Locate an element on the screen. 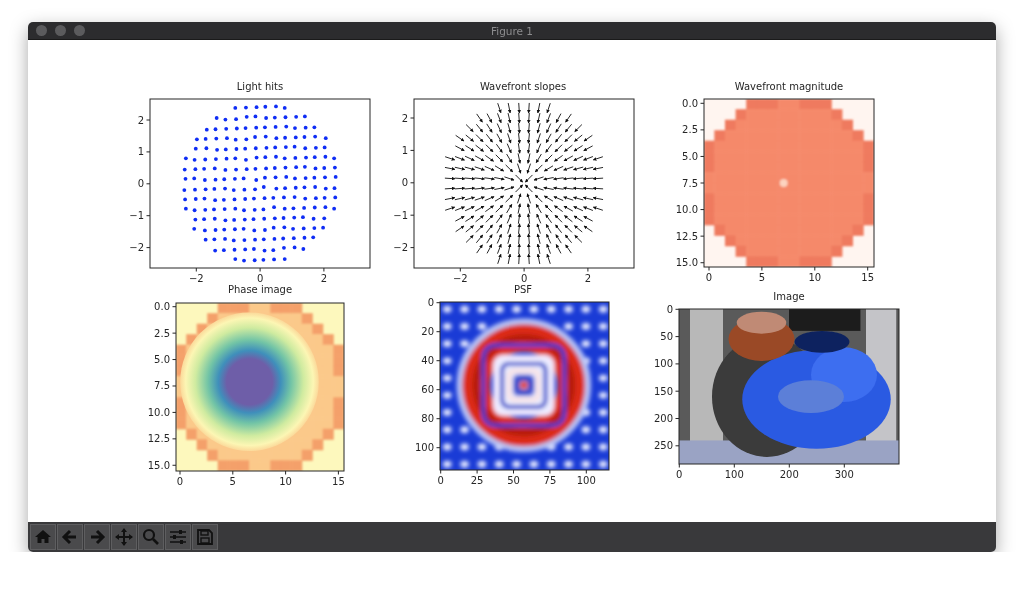 The width and height of the screenshot is (1024, 589). tick-label: 60 is located at coordinates (427, 390).